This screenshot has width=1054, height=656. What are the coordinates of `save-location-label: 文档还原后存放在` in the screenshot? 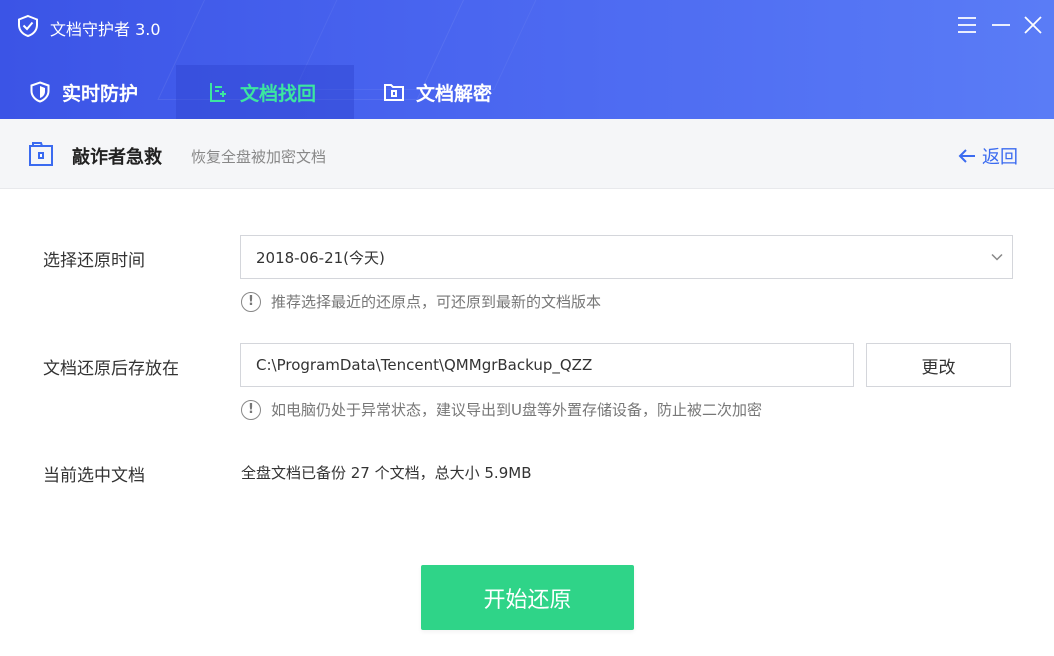 It's located at (111, 369).